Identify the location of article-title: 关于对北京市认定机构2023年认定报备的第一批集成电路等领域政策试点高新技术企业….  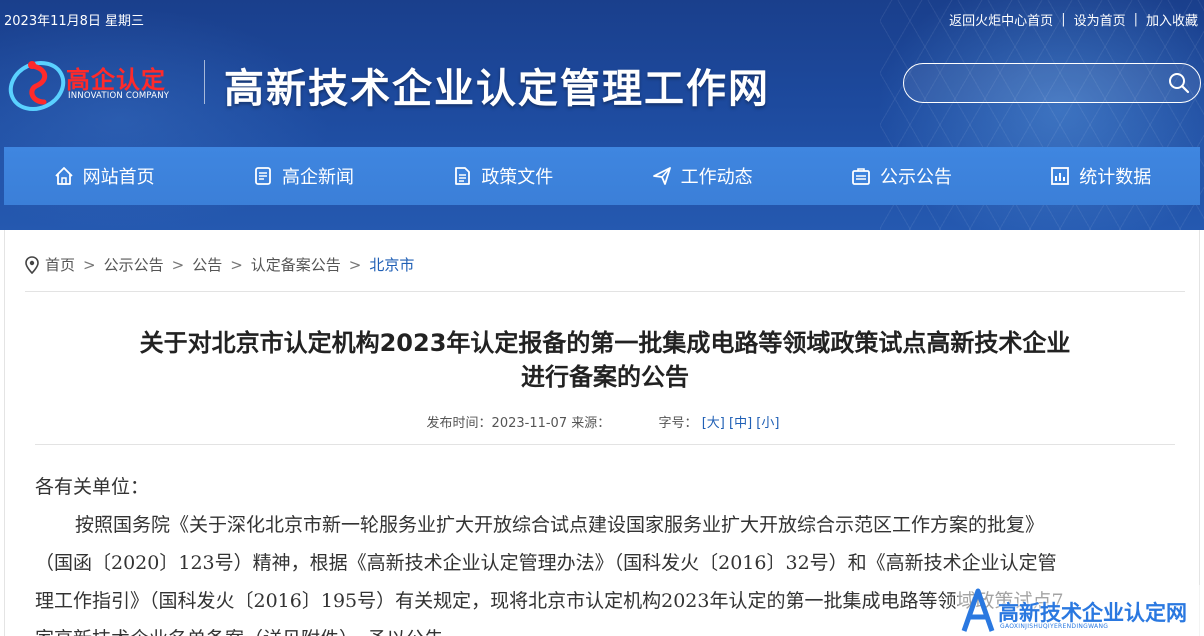
(605, 360).